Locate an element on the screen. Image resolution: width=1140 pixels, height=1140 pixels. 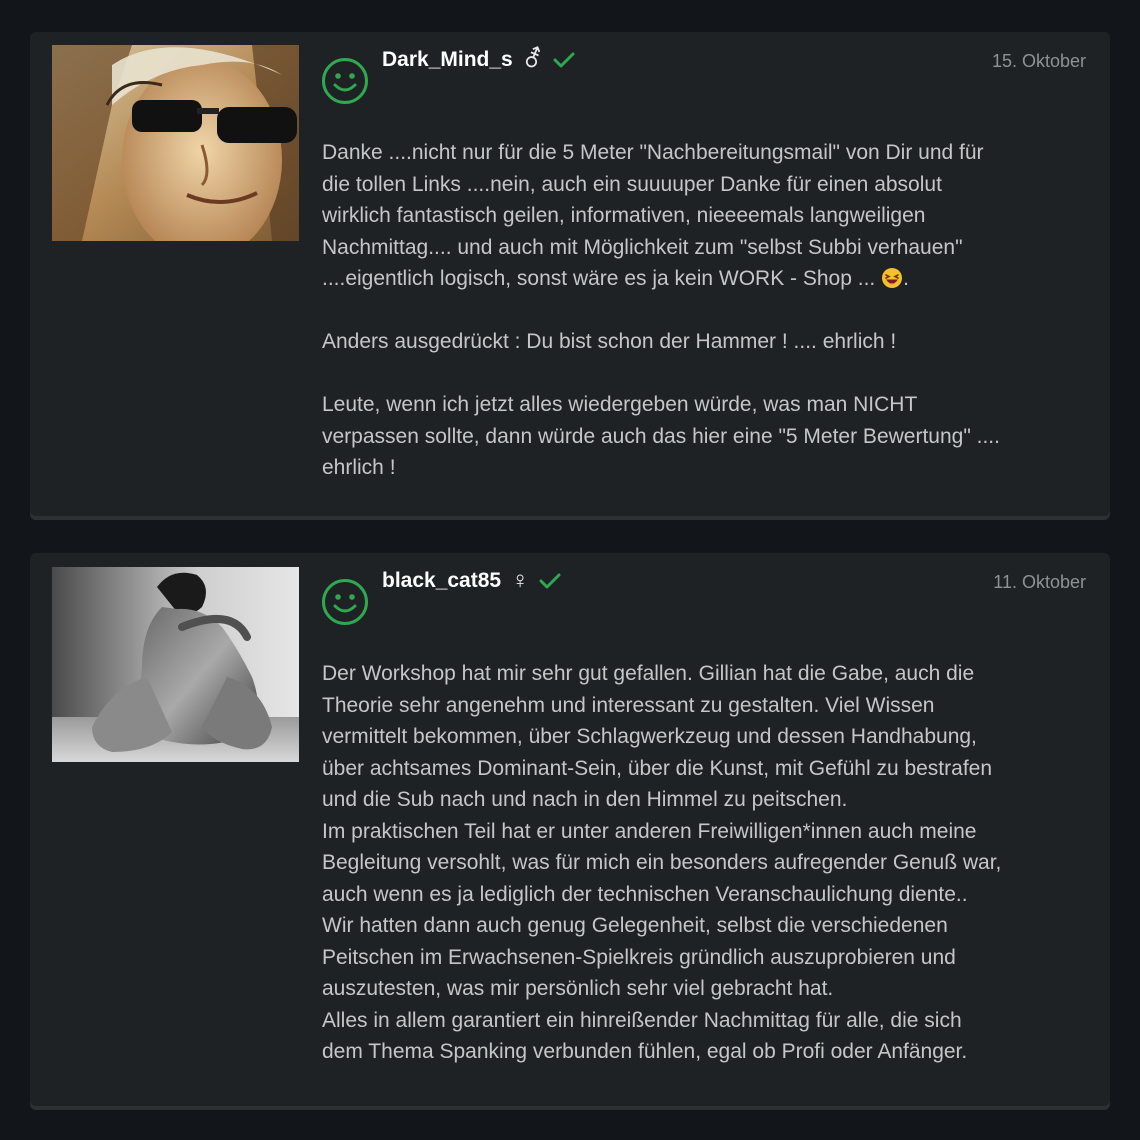
username-row: Dark_Mind_s ⚦ is located at coordinates (478, 60).